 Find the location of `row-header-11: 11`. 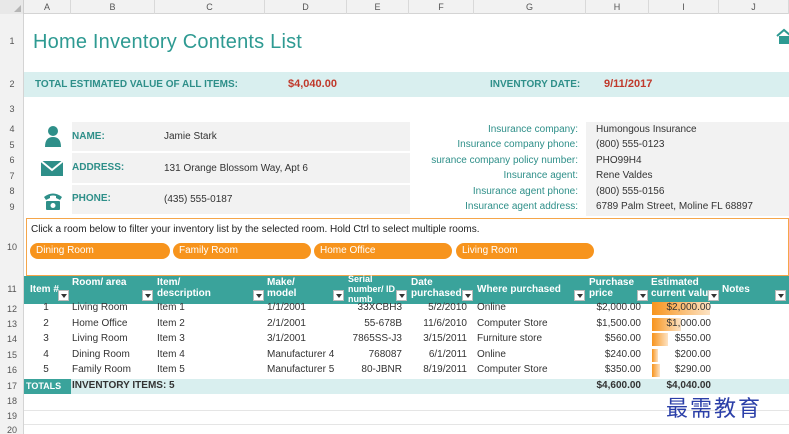

row-header-11: 11 is located at coordinates (12, 289).